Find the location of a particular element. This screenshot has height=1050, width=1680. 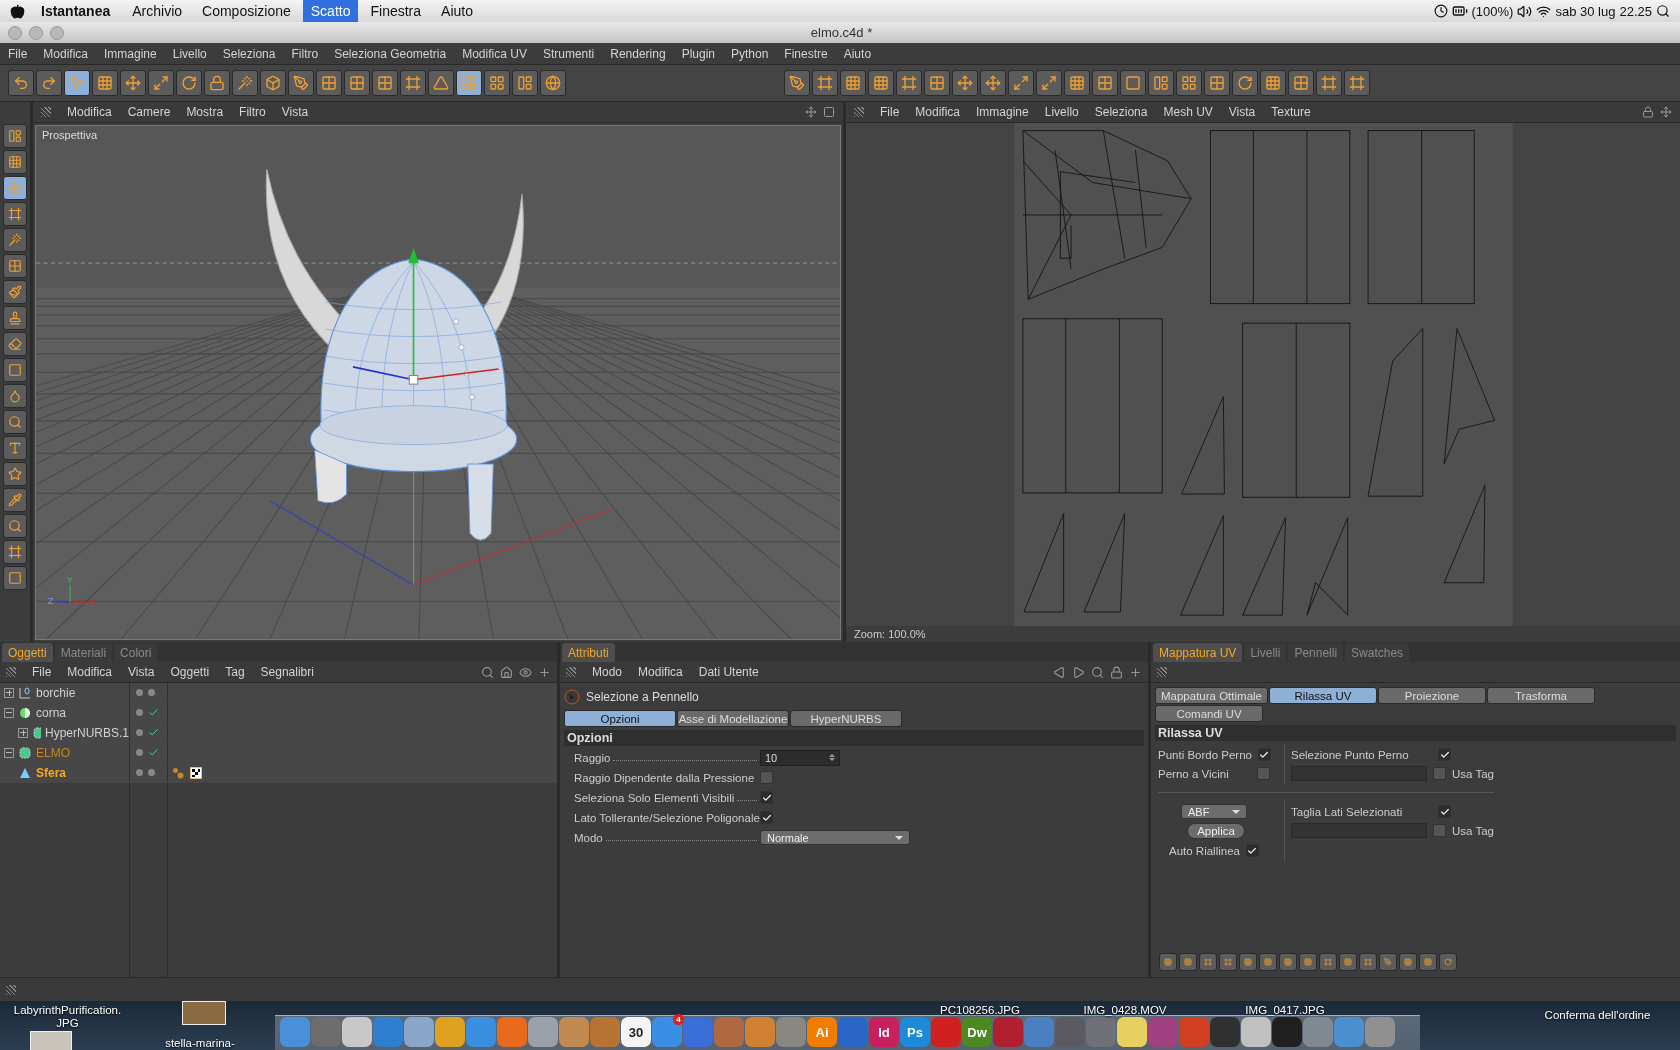

file-name: Conferma dell'ordine is located at coordinates (1597, 1015).